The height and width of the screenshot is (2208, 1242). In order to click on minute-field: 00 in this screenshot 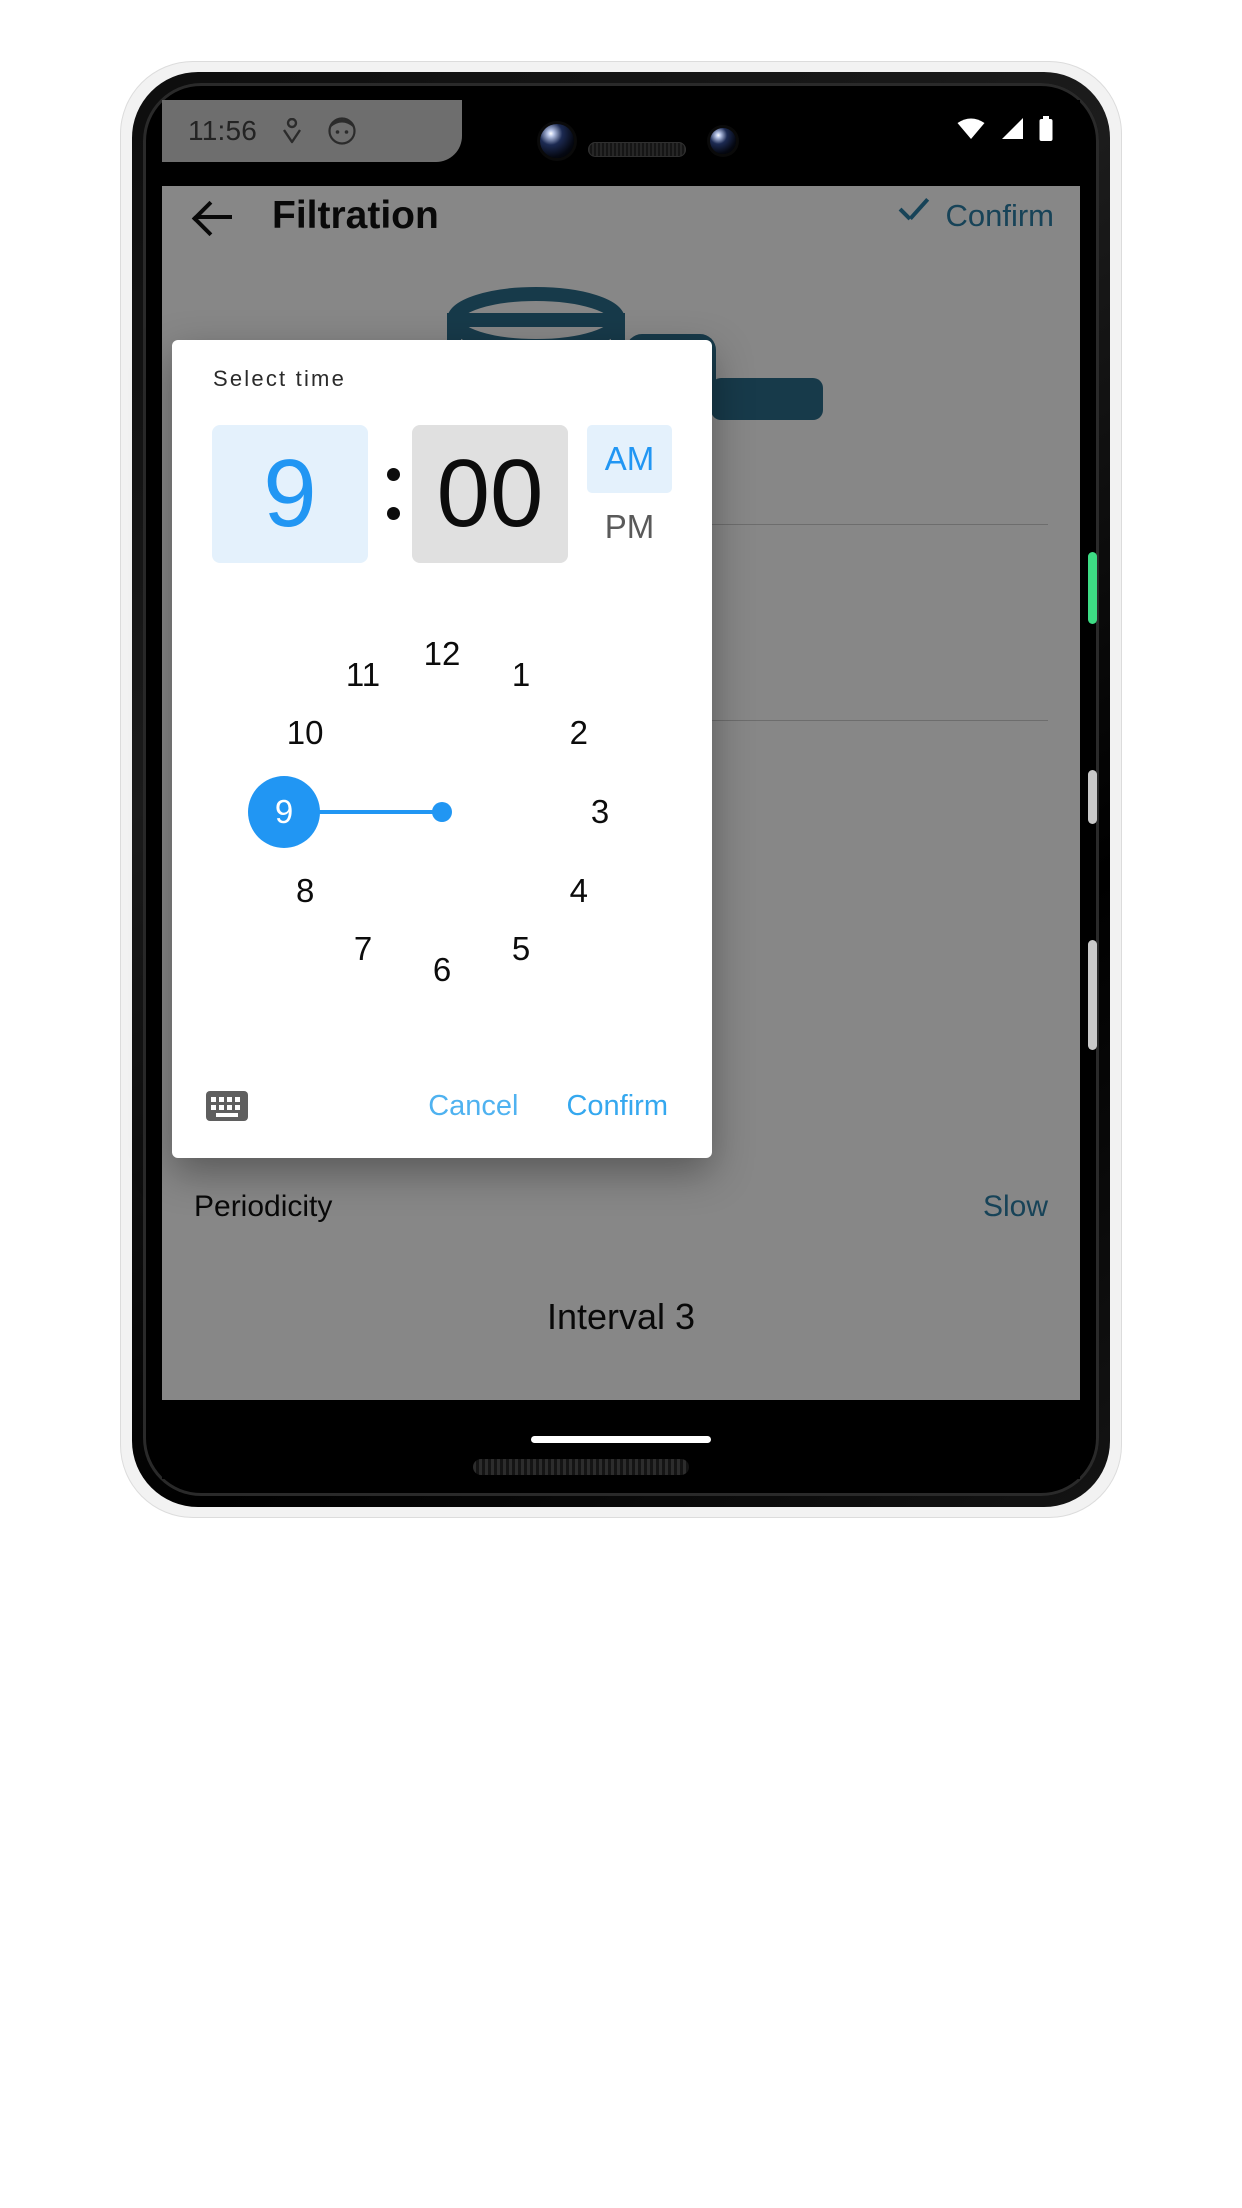, I will do `click(490, 494)`.